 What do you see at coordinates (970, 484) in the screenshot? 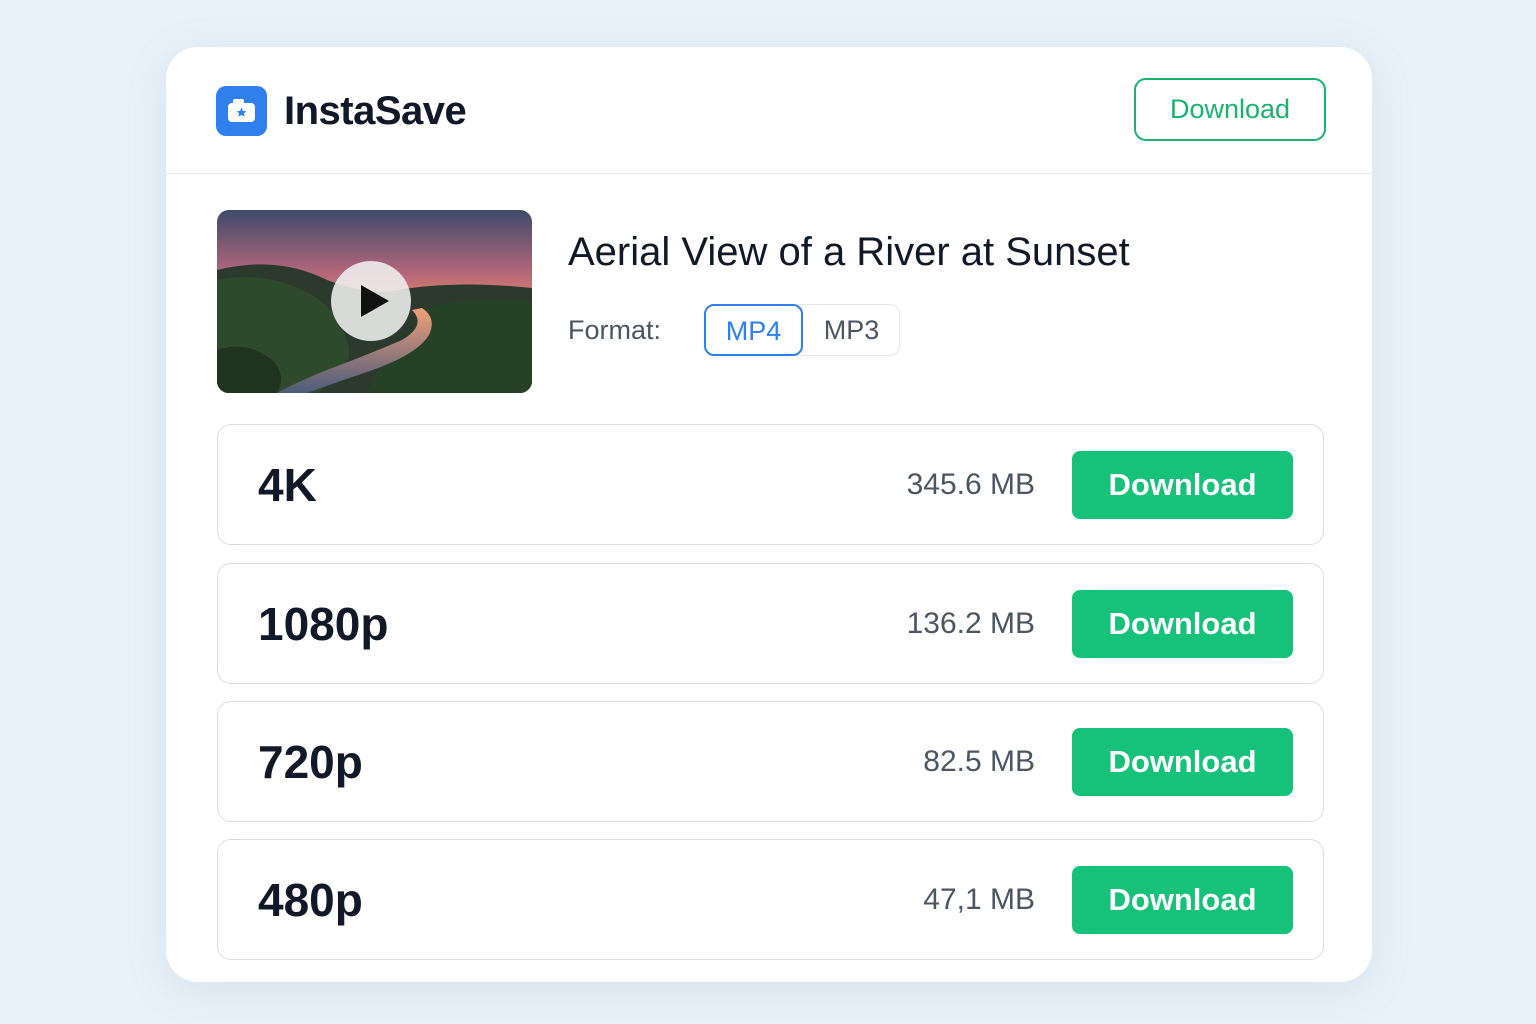
I see `file-size: 345.6 MB` at bounding box center [970, 484].